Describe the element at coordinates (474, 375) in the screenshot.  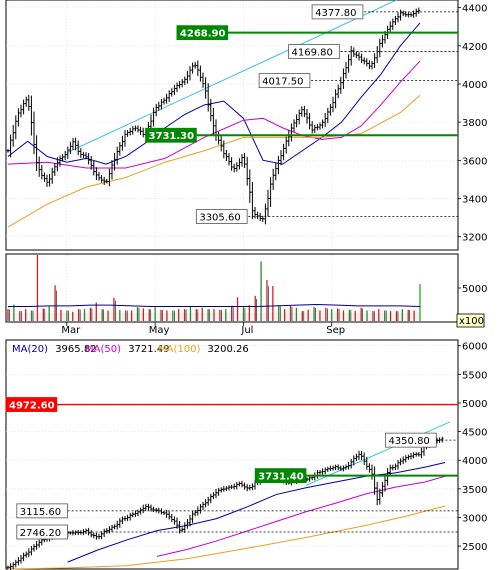
I see `weekly-y-tick-label: 5500` at that location.